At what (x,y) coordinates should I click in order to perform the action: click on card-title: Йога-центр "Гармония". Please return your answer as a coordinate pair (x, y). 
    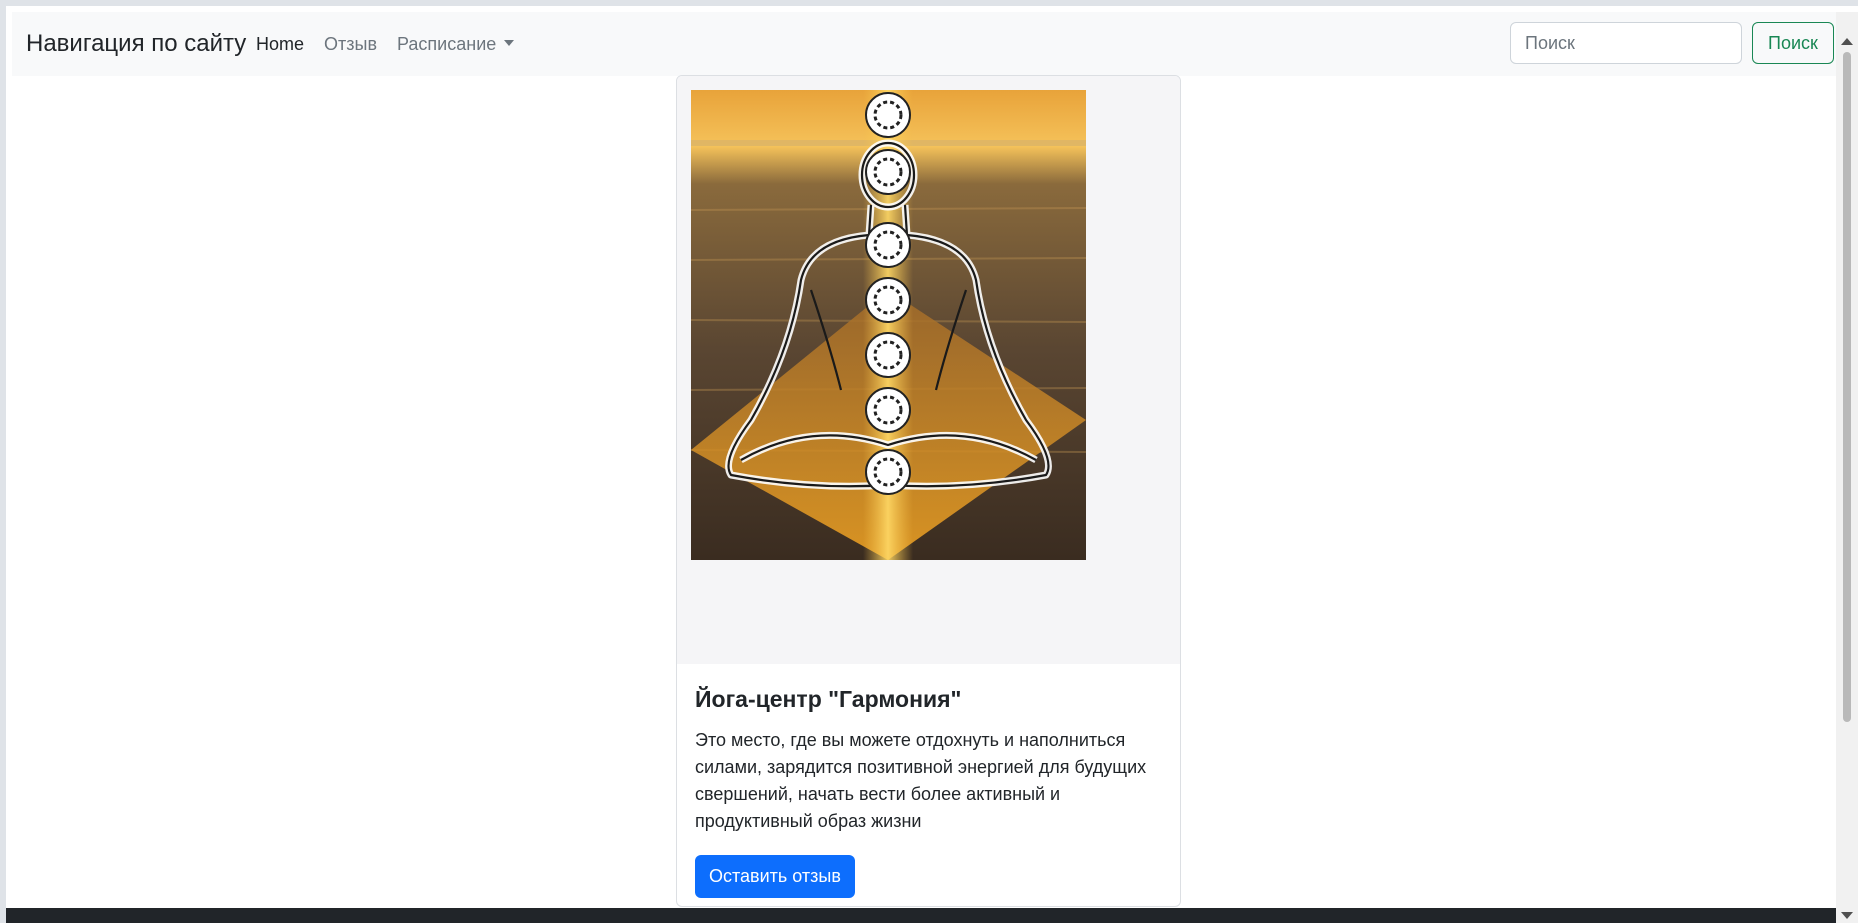
    Looking at the image, I should click on (828, 699).